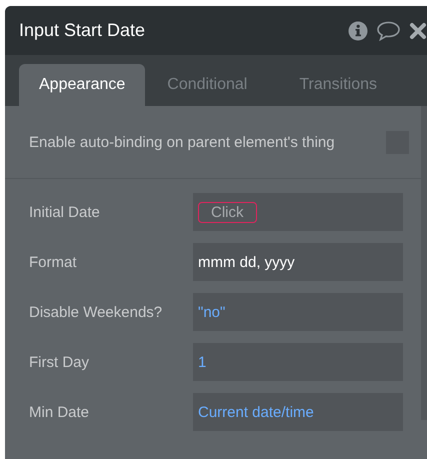 The height and width of the screenshot is (459, 427). What do you see at coordinates (338, 85) in the screenshot?
I see `tab: Transitions` at bounding box center [338, 85].